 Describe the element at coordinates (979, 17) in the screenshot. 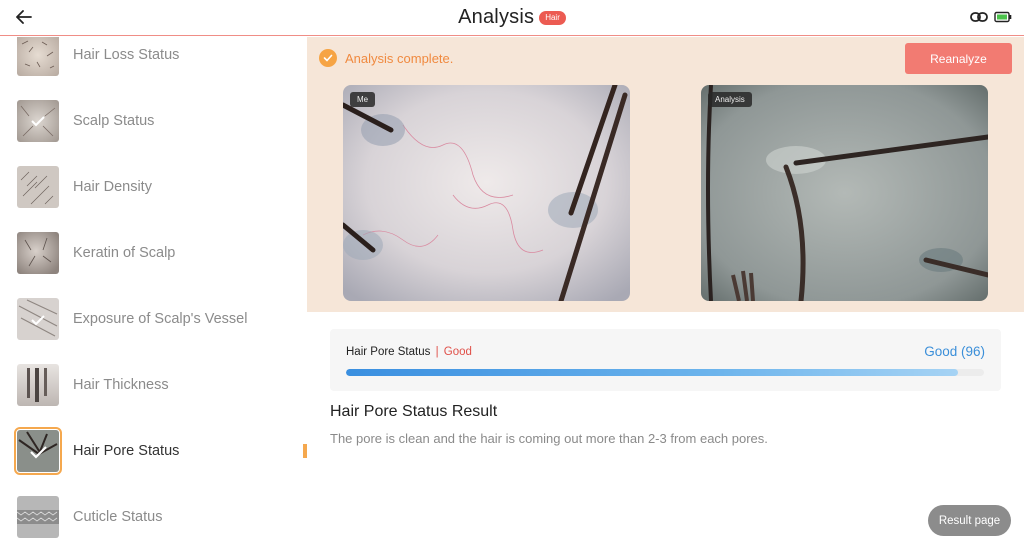

I see `link-icon` at that location.